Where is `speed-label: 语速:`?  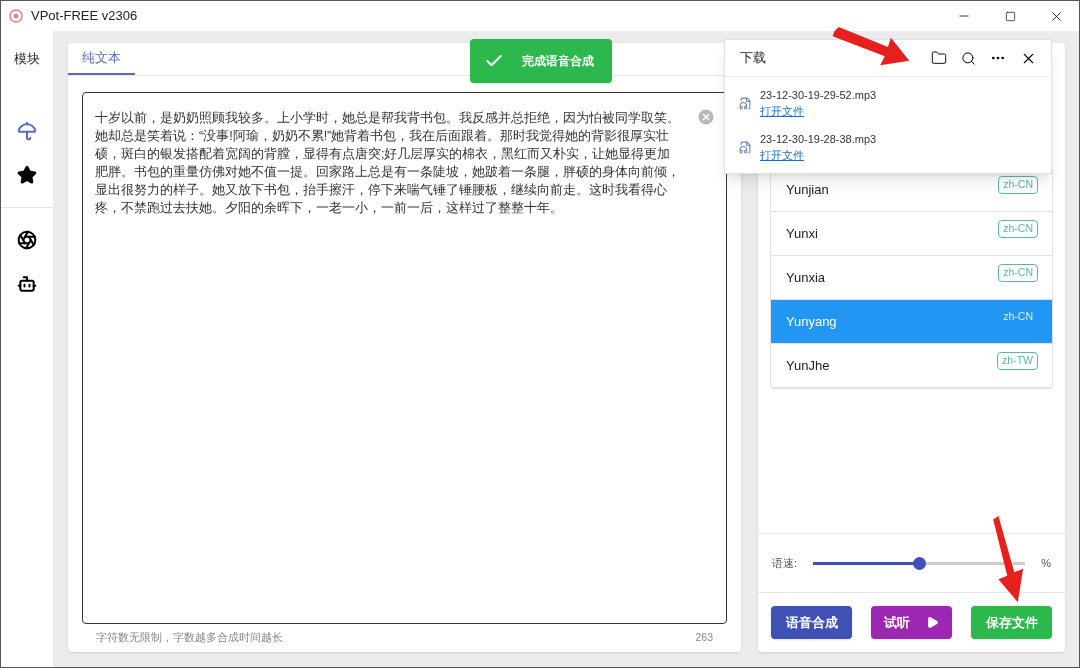
speed-label: 语速: is located at coordinates (785, 563).